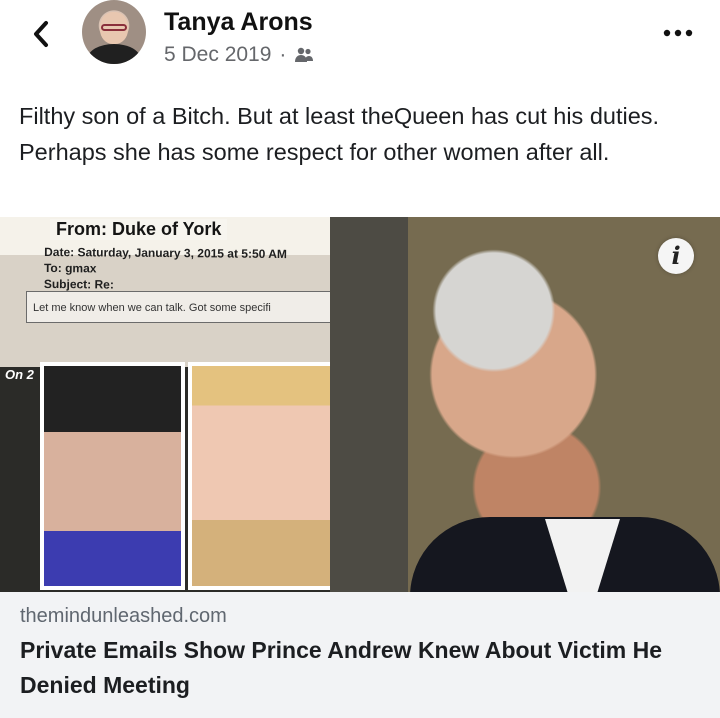  Describe the element at coordinates (41, 34) in the screenshot. I see `back-arrow-icon` at that location.